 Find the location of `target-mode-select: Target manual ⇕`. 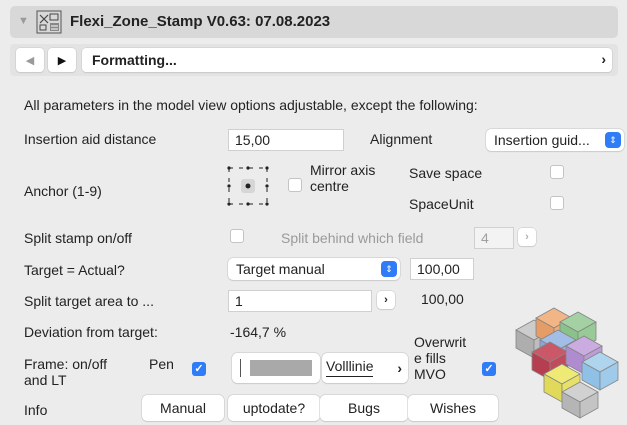

target-mode-select: Target manual ⇕ is located at coordinates (314, 269).